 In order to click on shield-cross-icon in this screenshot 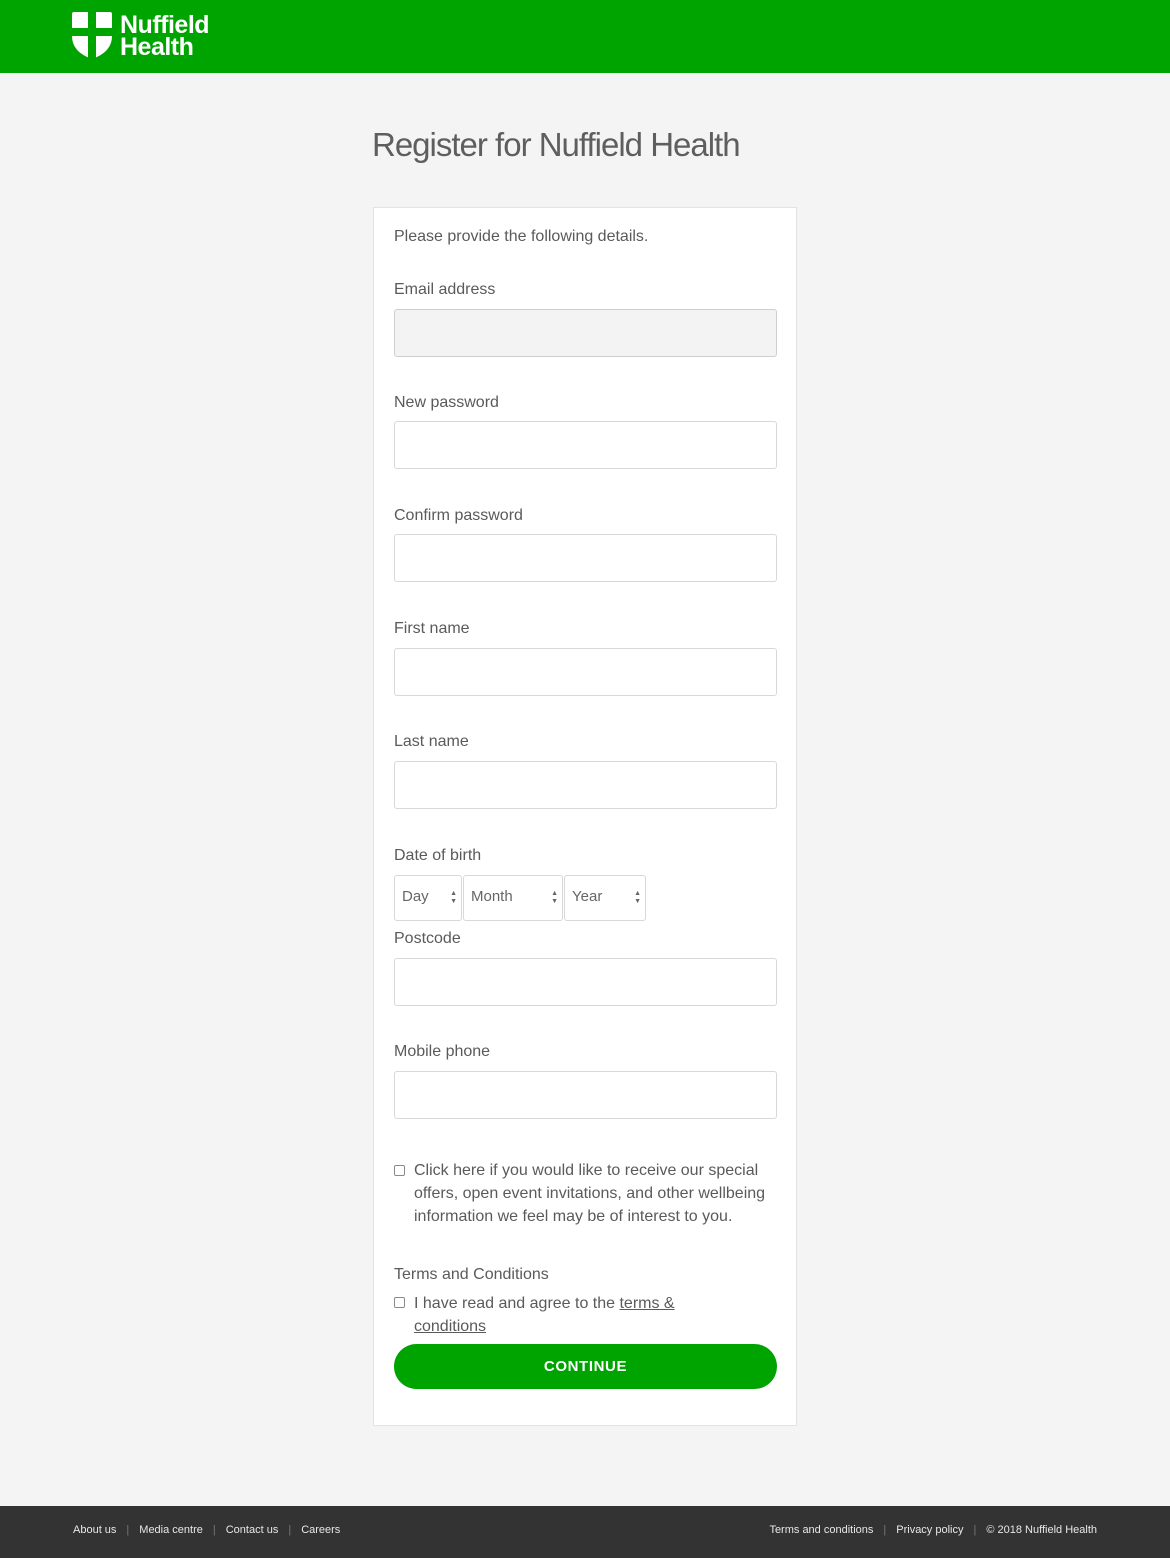, I will do `click(92, 35)`.